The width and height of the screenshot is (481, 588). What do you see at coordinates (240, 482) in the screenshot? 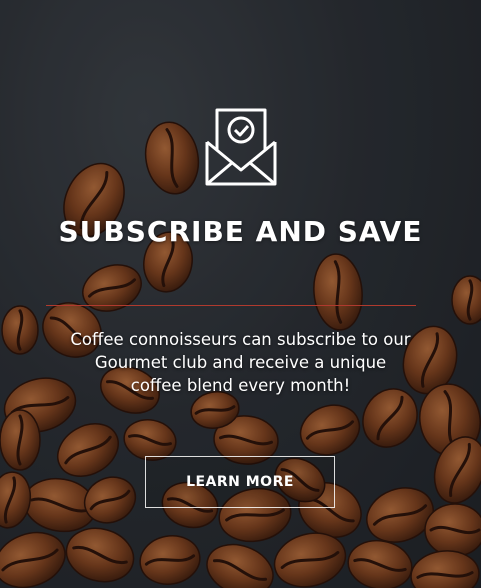
I see `learn-more-button: LEARN MORE` at bounding box center [240, 482].